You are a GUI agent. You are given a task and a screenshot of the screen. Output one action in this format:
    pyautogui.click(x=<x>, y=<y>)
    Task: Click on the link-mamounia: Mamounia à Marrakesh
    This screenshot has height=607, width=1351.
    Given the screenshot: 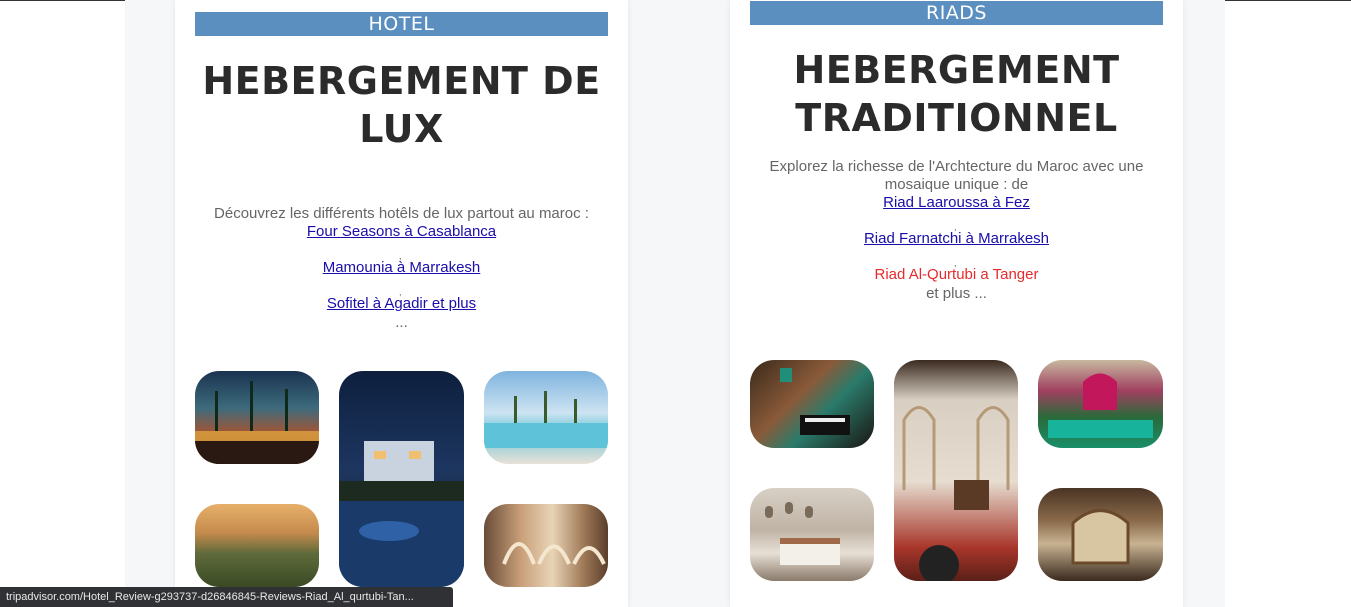 What is the action you would take?
    pyautogui.click(x=401, y=268)
    